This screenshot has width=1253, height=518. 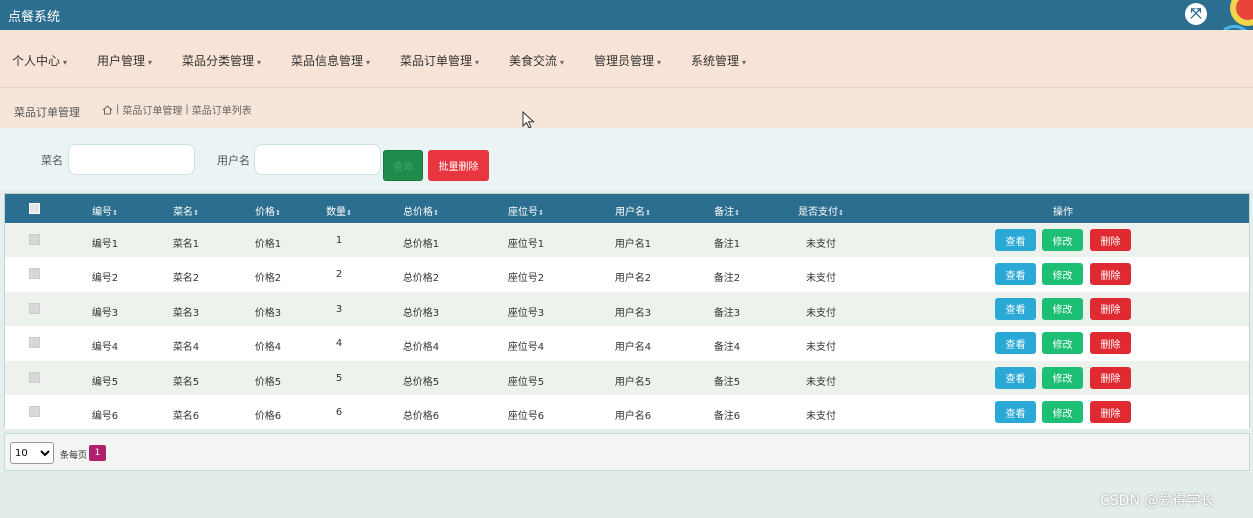 I want to click on column-header-user: 用户名⇕, so click(x=633, y=210).